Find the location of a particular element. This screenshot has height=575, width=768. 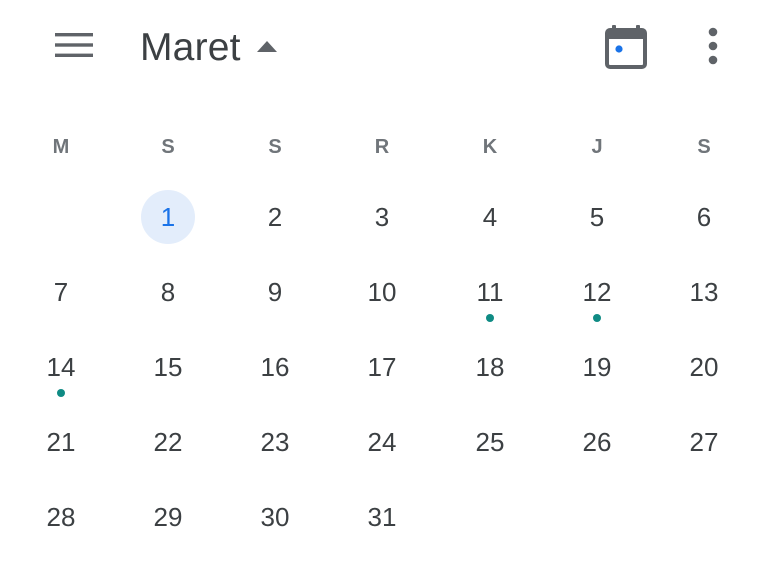

weekday-label: K is located at coordinates (490, 147).